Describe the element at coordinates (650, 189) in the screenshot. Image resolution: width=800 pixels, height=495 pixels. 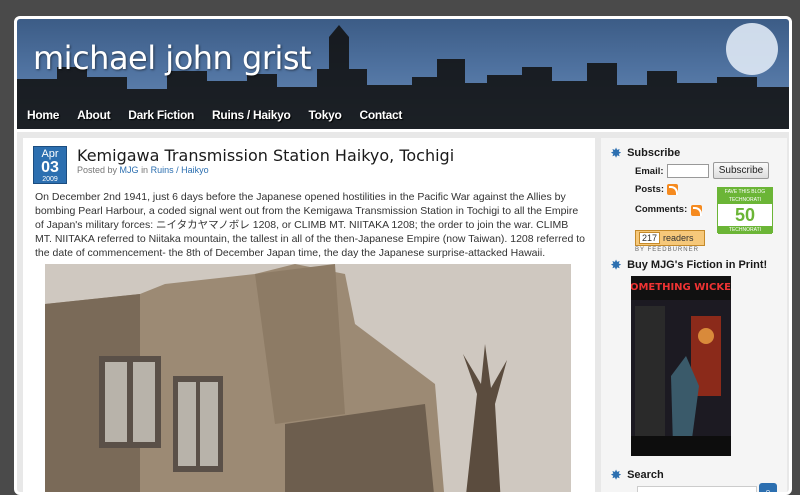
I see `posts-label: Posts:` at that location.